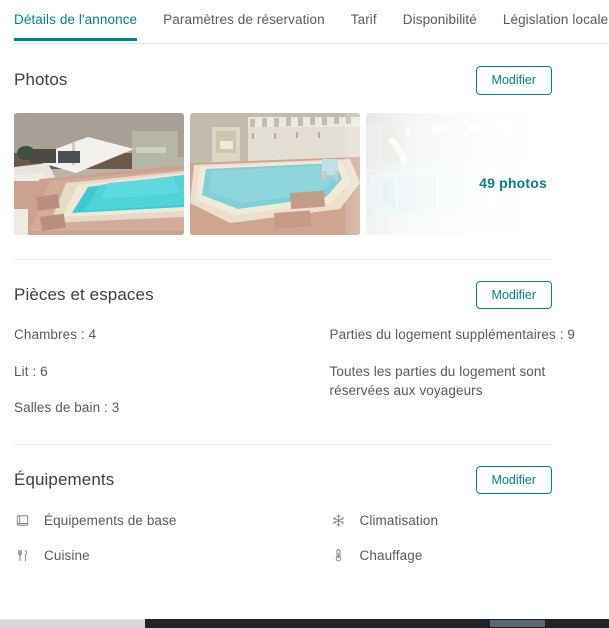 This screenshot has height=628, width=609. What do you see at coordinates (159, 371) in the screenshot?
I see `rooms-facts-left: Chambres : 4 Lit : 6 Salles de bain : 3` at bounding box center [159, 371].